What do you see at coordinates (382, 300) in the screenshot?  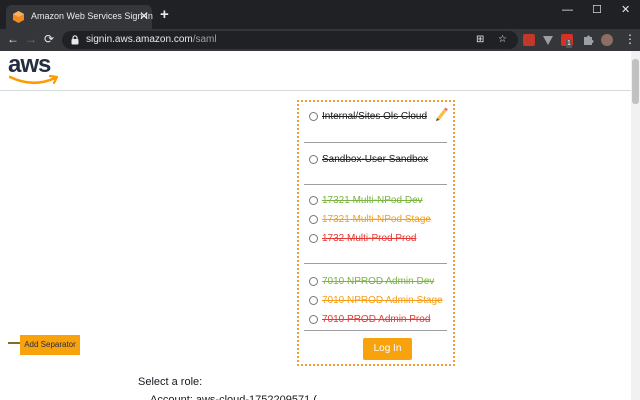 I see `role-label: 7010 NPROD Admin Stage` at bounding box center [382, 300].